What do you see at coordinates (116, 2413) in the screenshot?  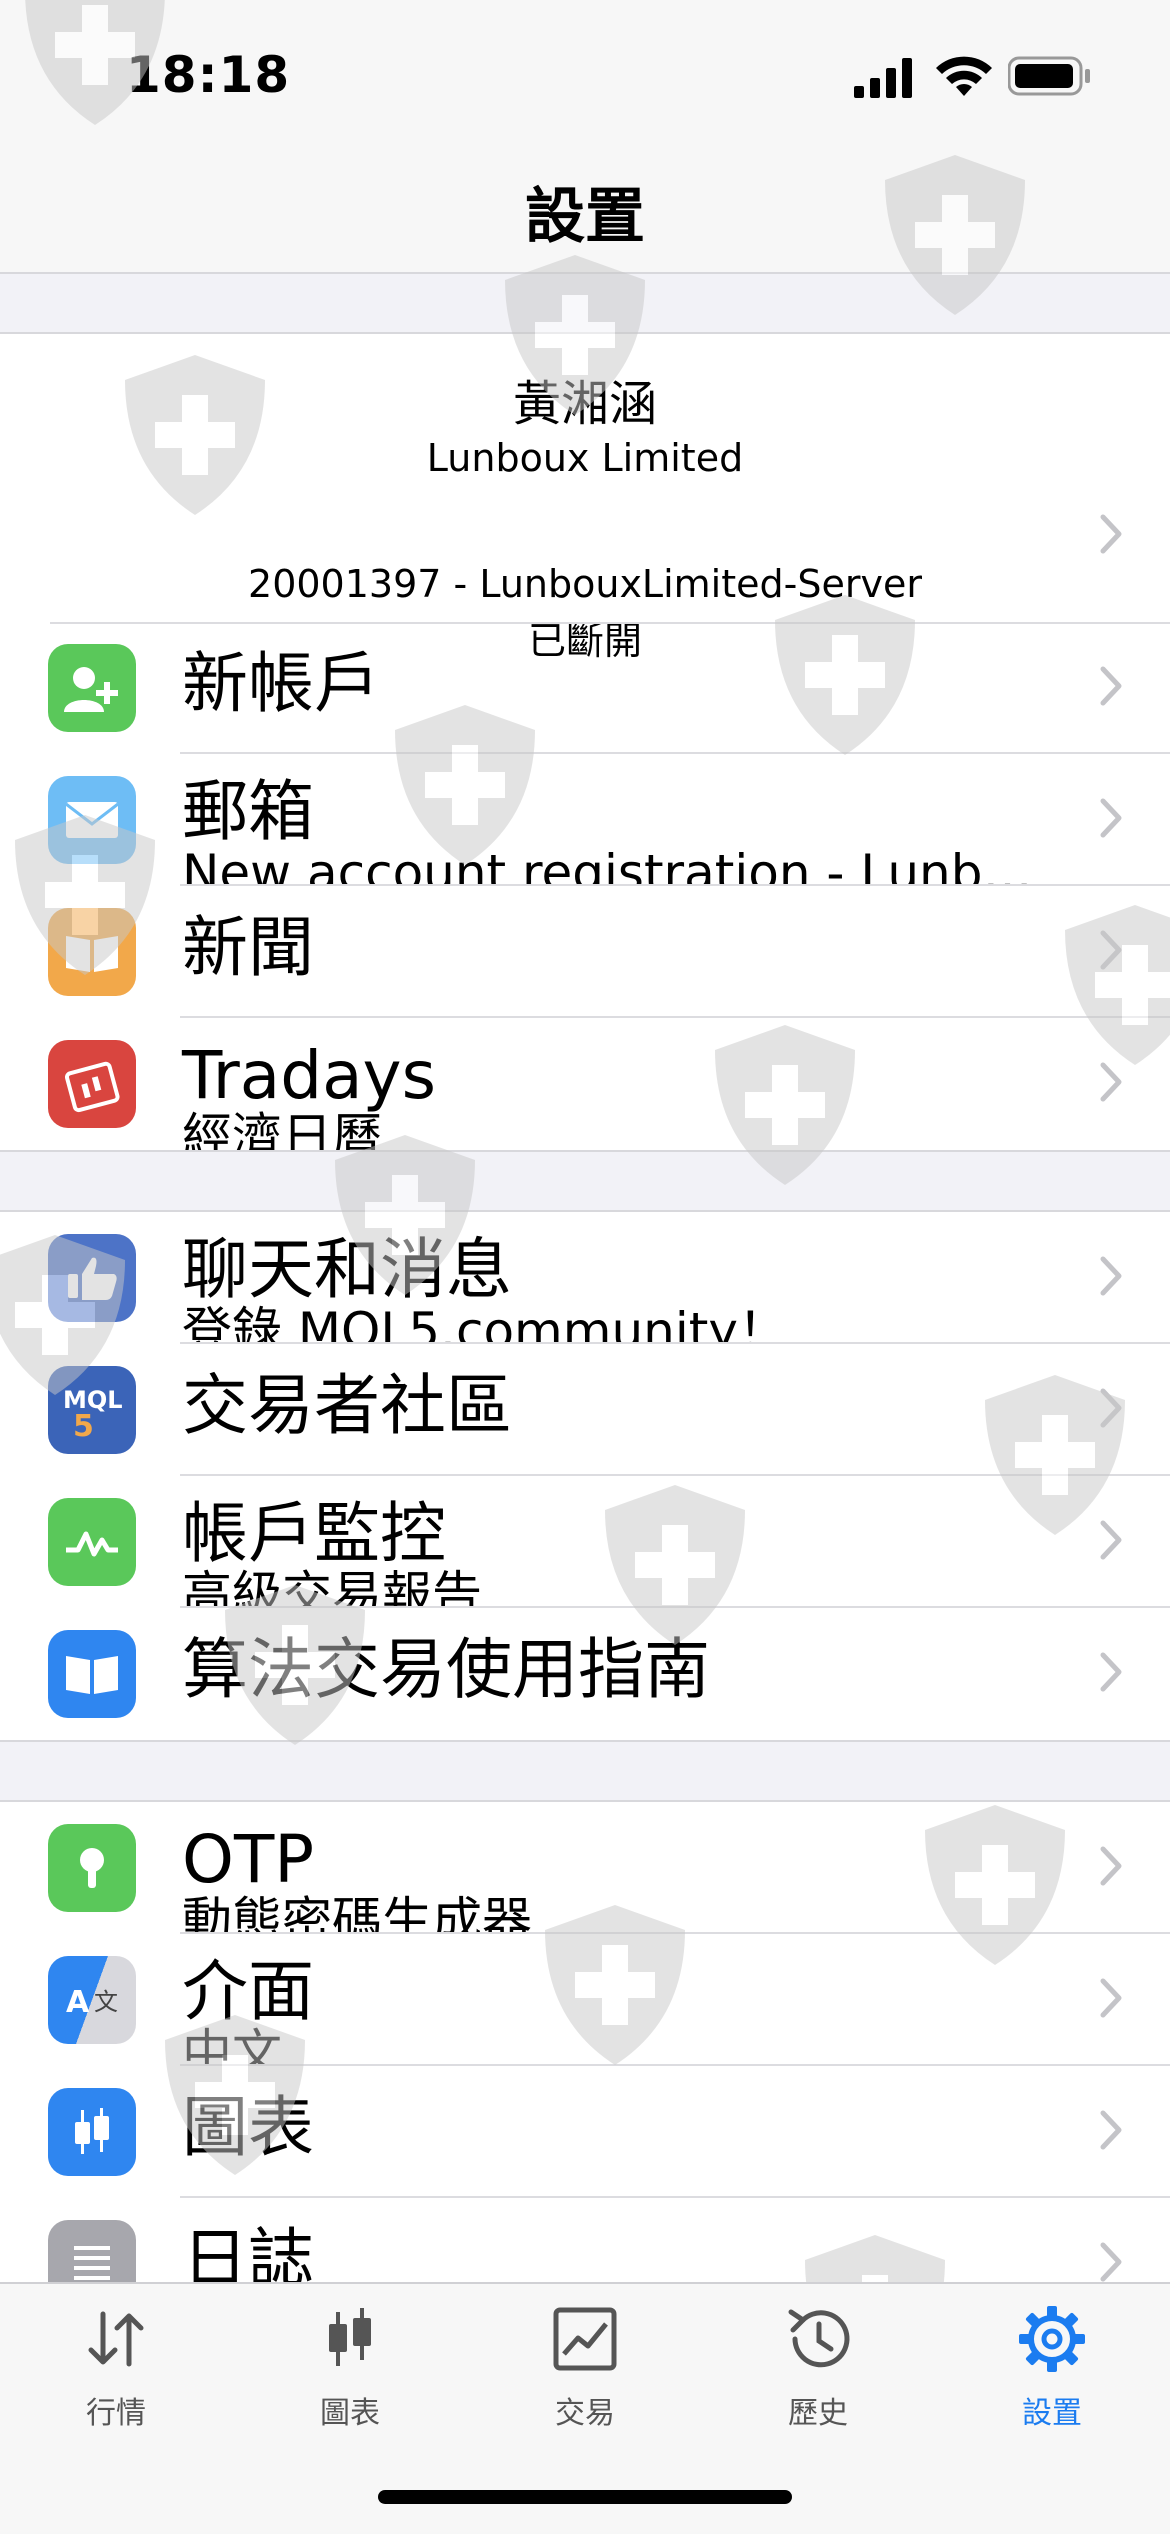 I see `tab-label: 行情` at bounding box center [116, 2413].